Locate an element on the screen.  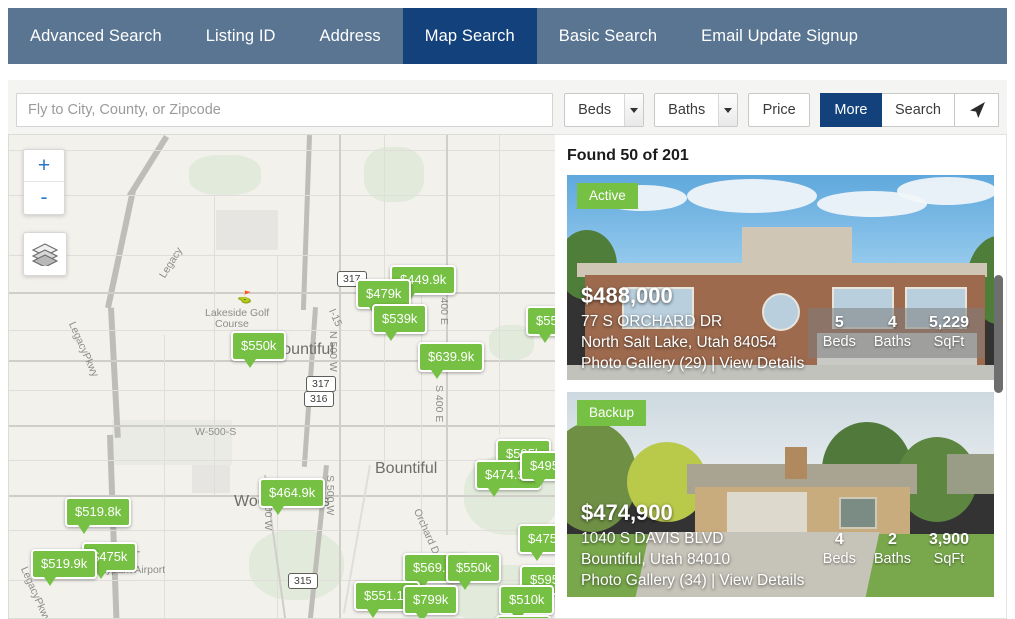
map-route-shield: 315 is located at coordinates (303, 581).